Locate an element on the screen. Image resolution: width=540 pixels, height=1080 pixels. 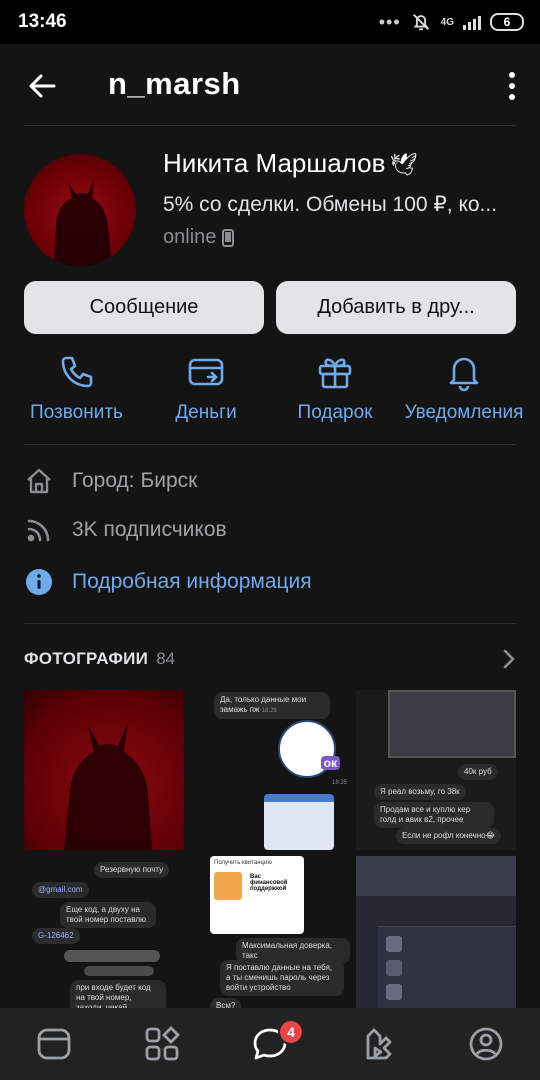
notifications-action: Уведомления is located at coordinates (464, 388).